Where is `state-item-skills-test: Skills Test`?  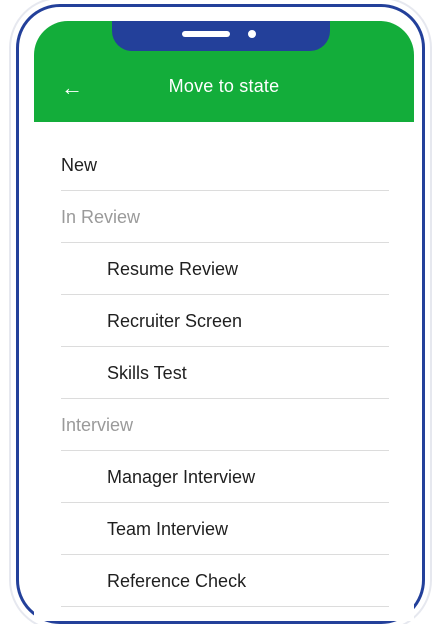 state-item-skills-test: Skills Test is located at coordinates (224, 373).